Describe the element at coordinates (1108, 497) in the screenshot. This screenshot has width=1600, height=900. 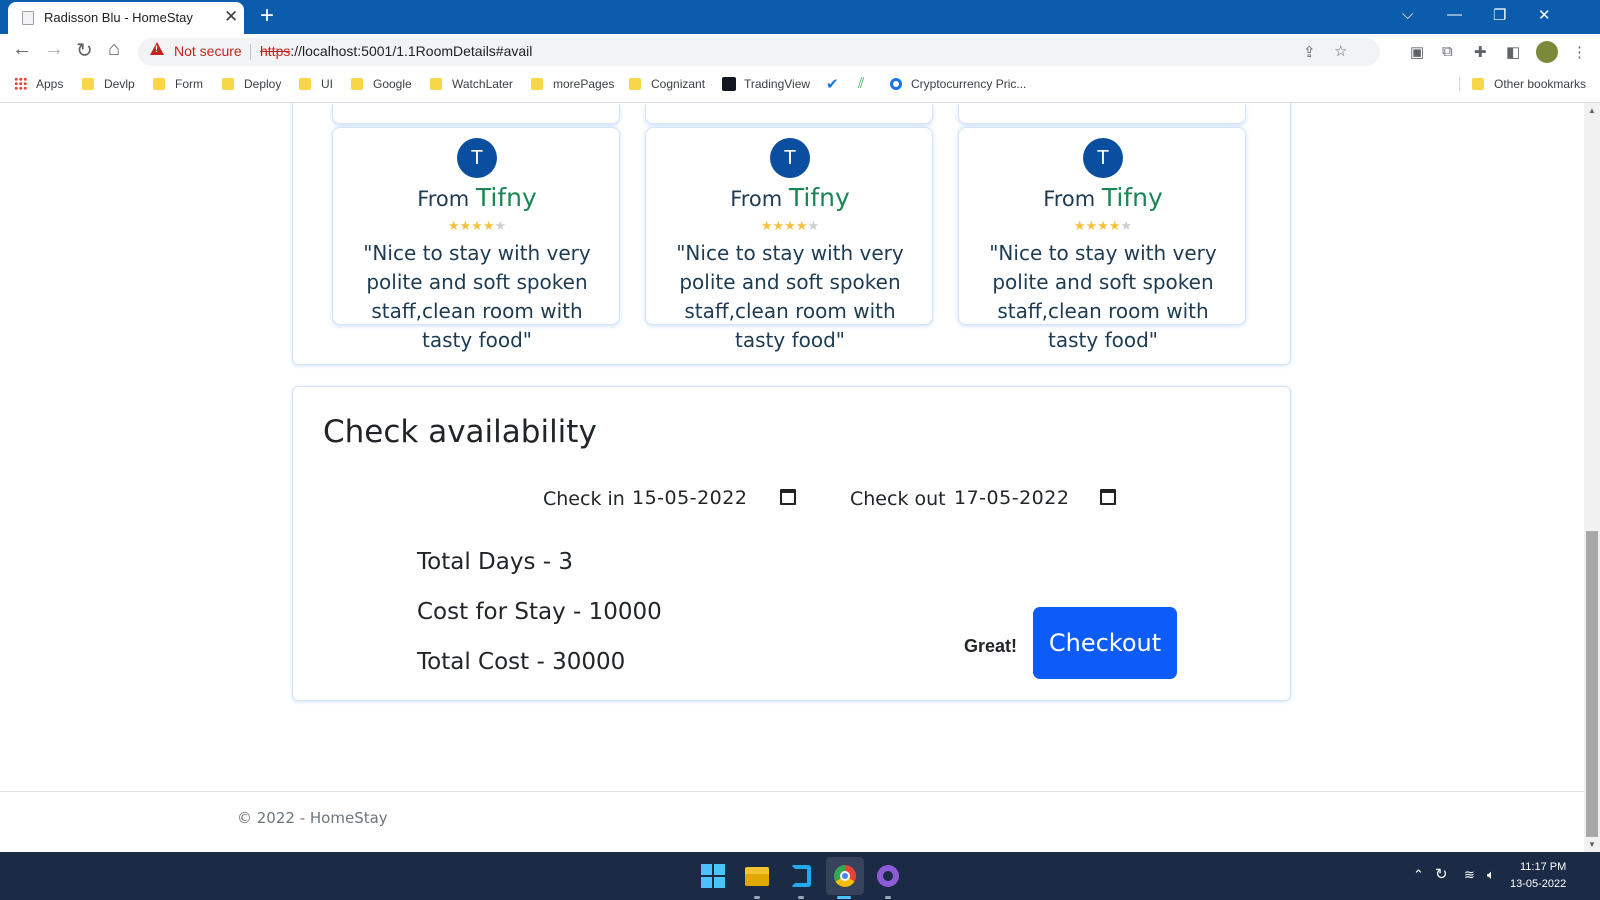
I see `checkout-calendar-icon` at that location.